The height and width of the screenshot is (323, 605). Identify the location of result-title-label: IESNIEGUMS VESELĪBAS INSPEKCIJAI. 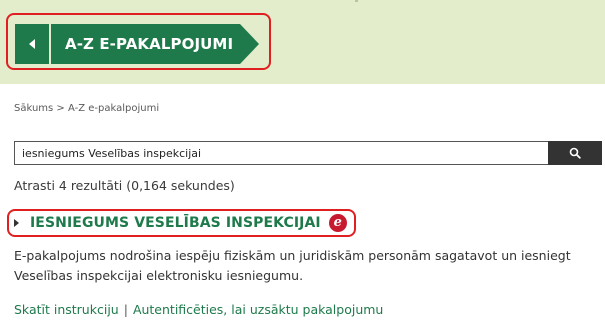
(175, 223).